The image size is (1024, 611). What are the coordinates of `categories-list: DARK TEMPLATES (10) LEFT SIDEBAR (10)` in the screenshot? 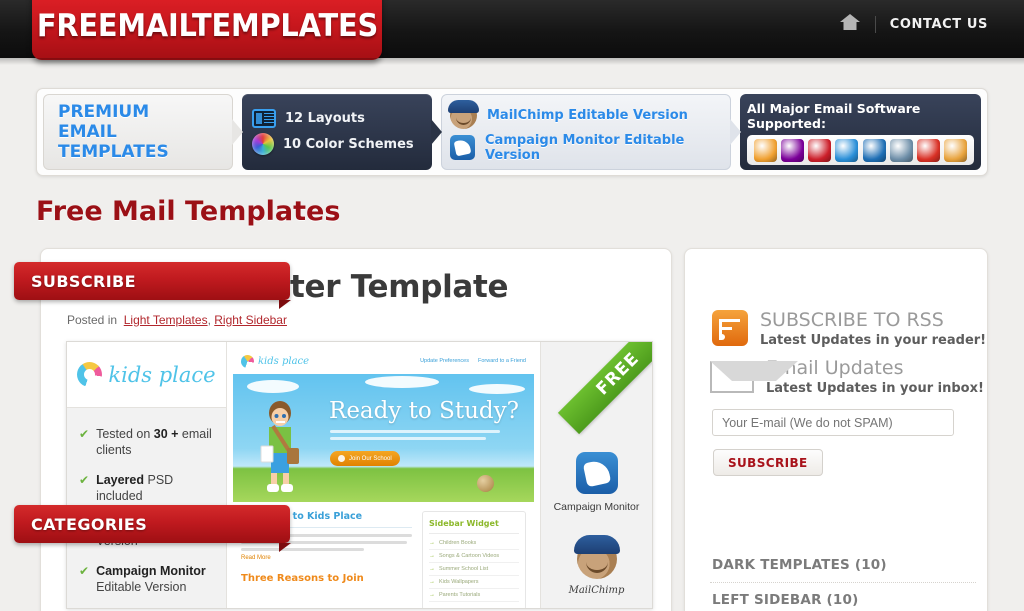 It's located at (843, 579).